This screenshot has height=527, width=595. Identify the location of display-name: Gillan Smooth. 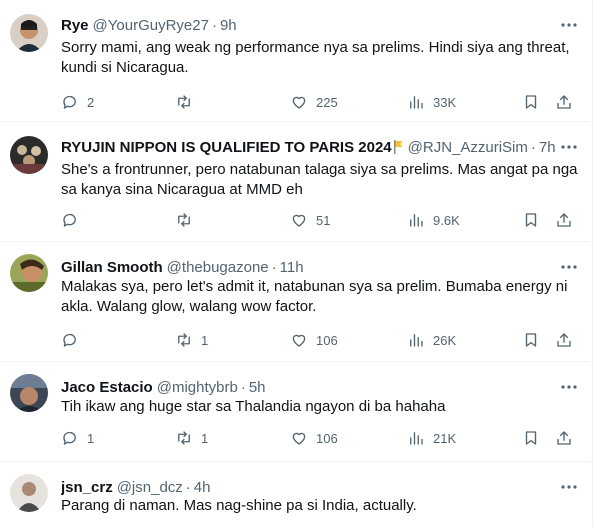
(112, 267).